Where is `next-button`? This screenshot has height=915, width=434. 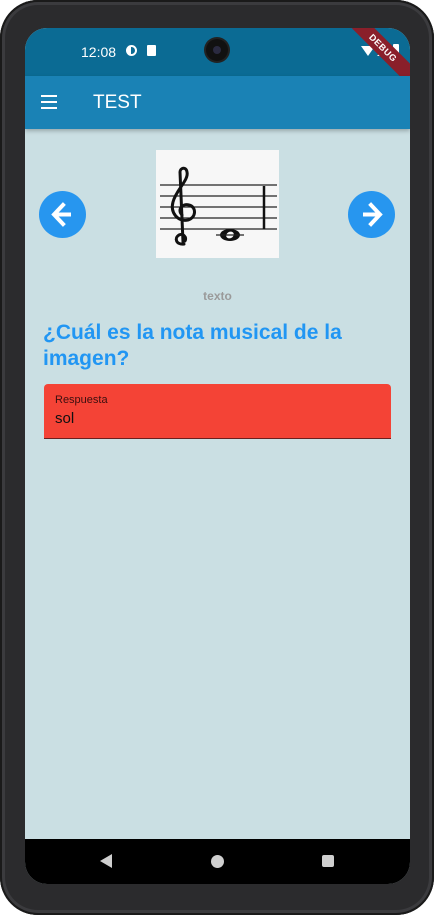 next-button is located at coordinates (371, 214).